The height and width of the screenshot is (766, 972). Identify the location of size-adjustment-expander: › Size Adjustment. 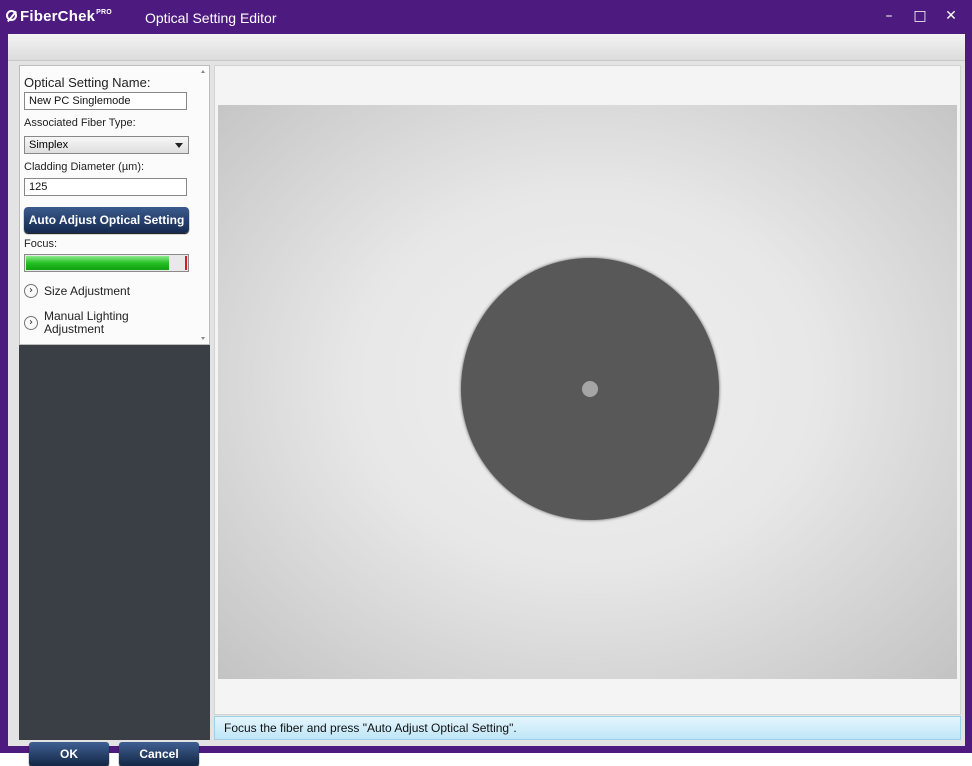
(77, 291).